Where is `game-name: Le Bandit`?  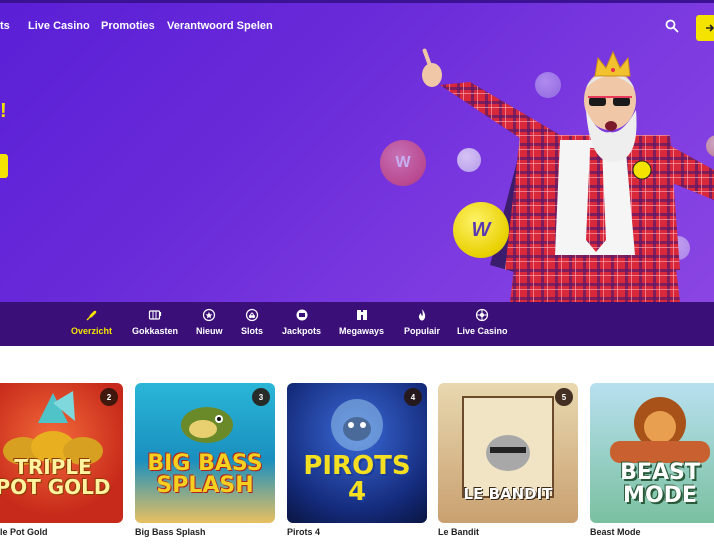
game-name: Le Bandit is located at coordinates (459, 532).